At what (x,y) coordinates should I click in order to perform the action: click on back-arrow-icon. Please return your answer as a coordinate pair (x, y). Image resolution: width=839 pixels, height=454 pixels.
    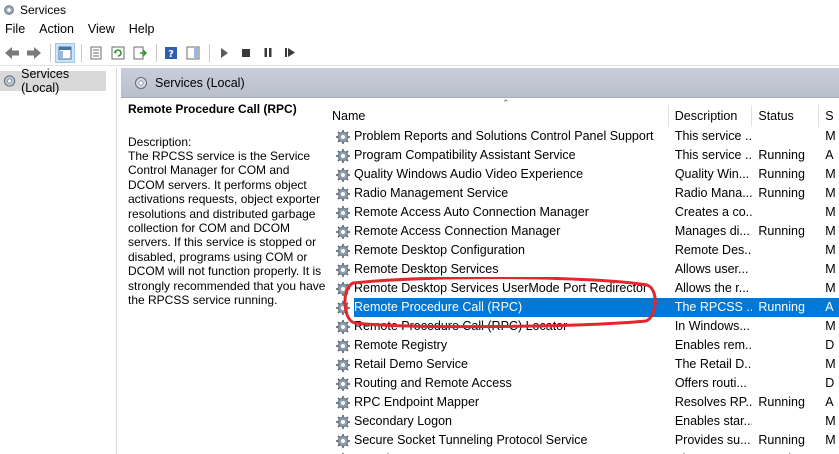
    Looking at the image, I should click on (12, 53).